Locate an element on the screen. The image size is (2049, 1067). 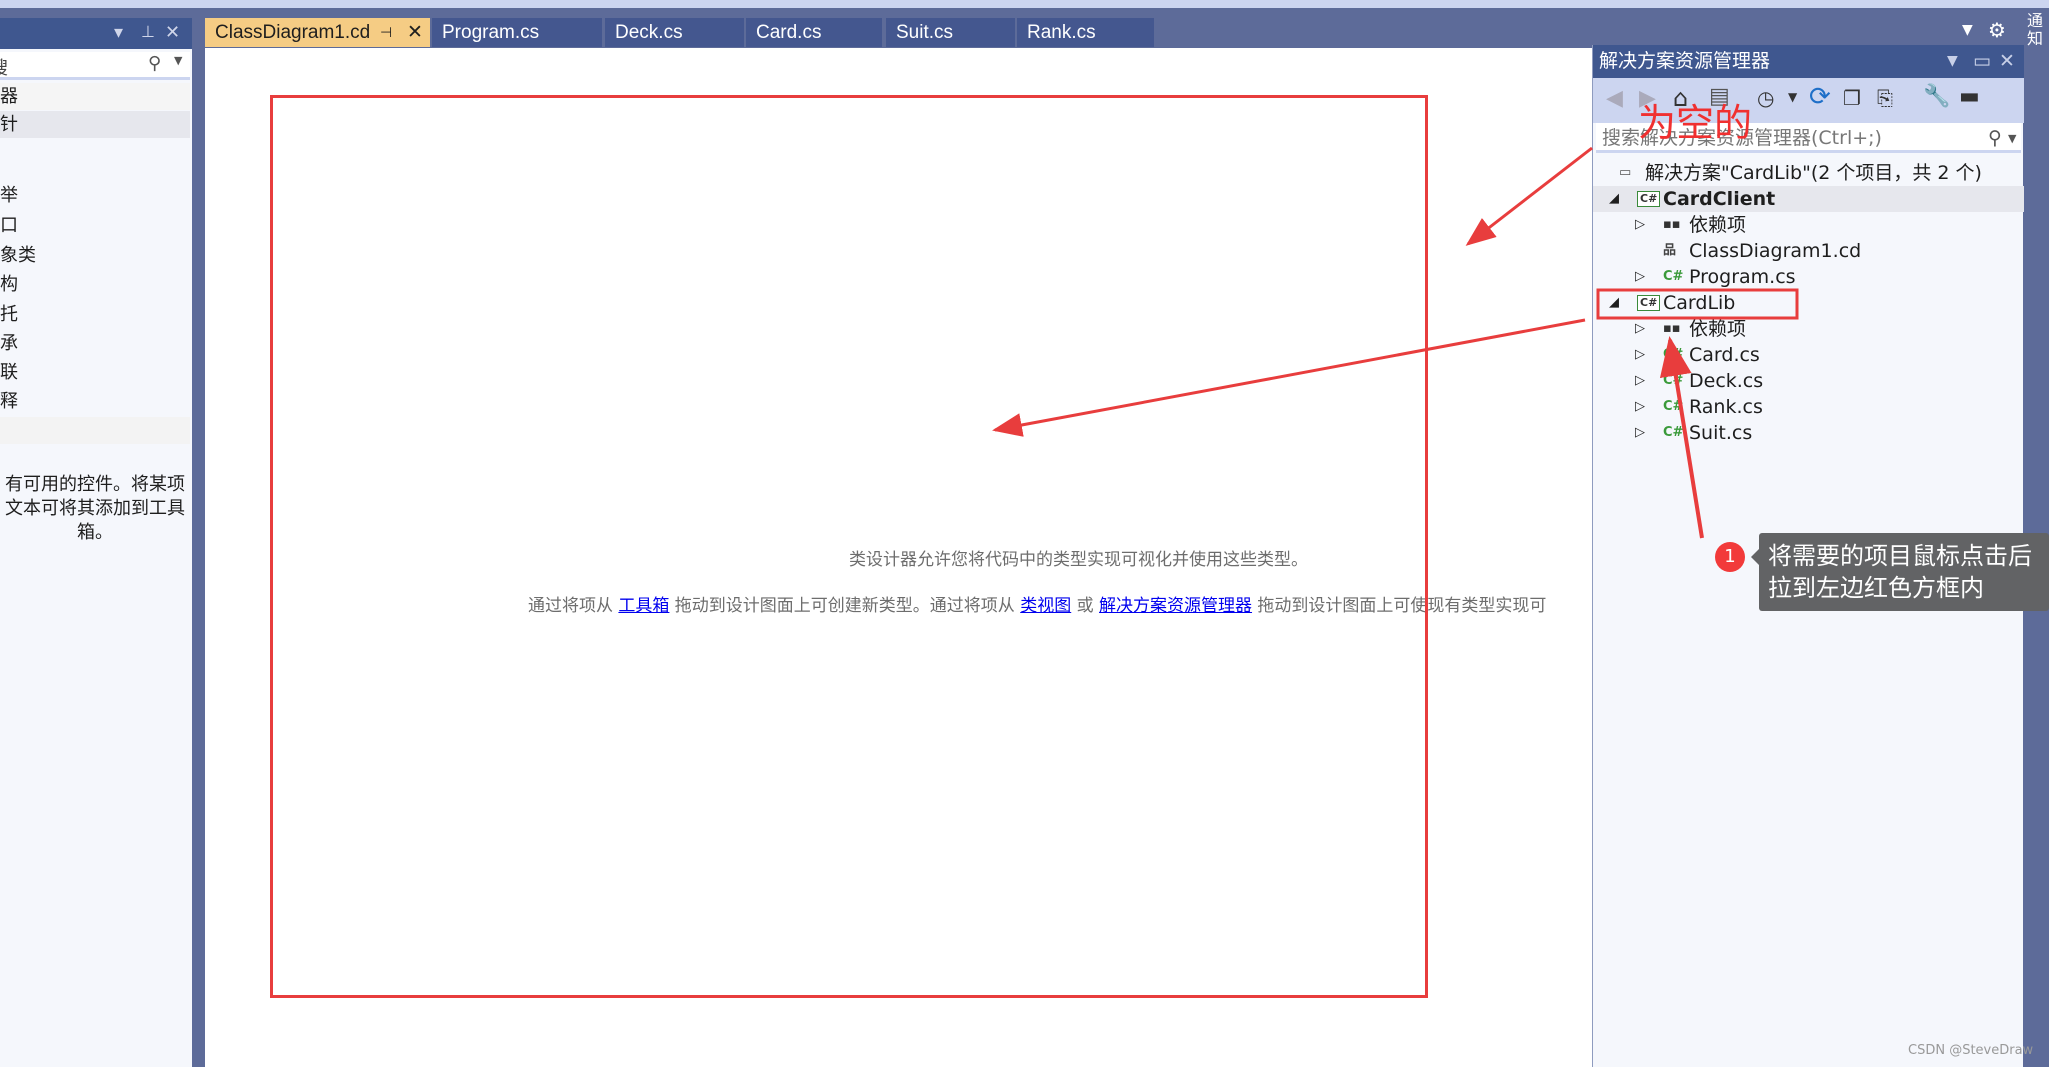
annotation-arrows is located at coordinates (1395, 342).